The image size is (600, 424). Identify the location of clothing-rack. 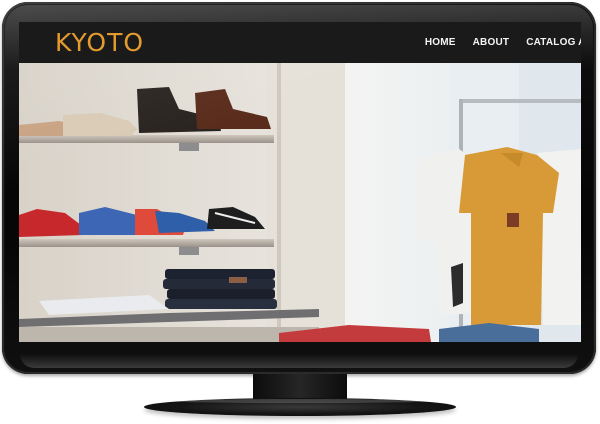
(520, 101).